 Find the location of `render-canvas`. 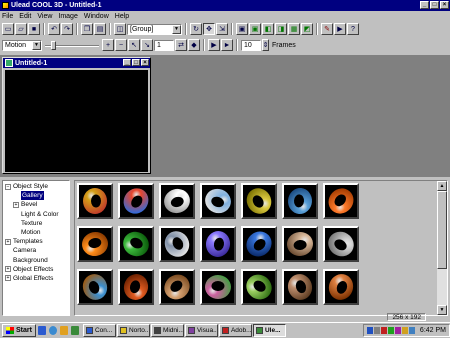

render-canvas is located at coordinates (76, 121).